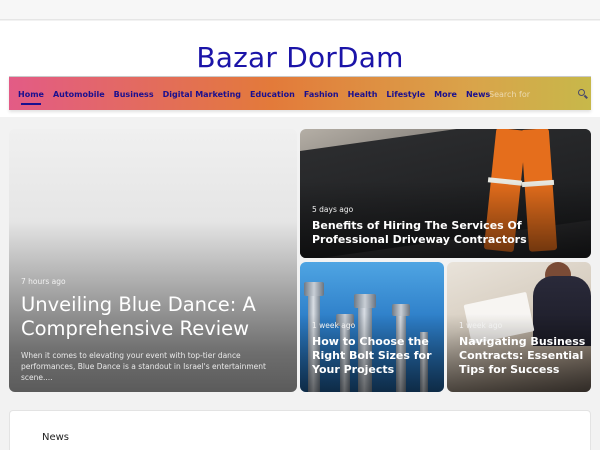  I want to click on post-time: 5 days ago, so click(333, 209).